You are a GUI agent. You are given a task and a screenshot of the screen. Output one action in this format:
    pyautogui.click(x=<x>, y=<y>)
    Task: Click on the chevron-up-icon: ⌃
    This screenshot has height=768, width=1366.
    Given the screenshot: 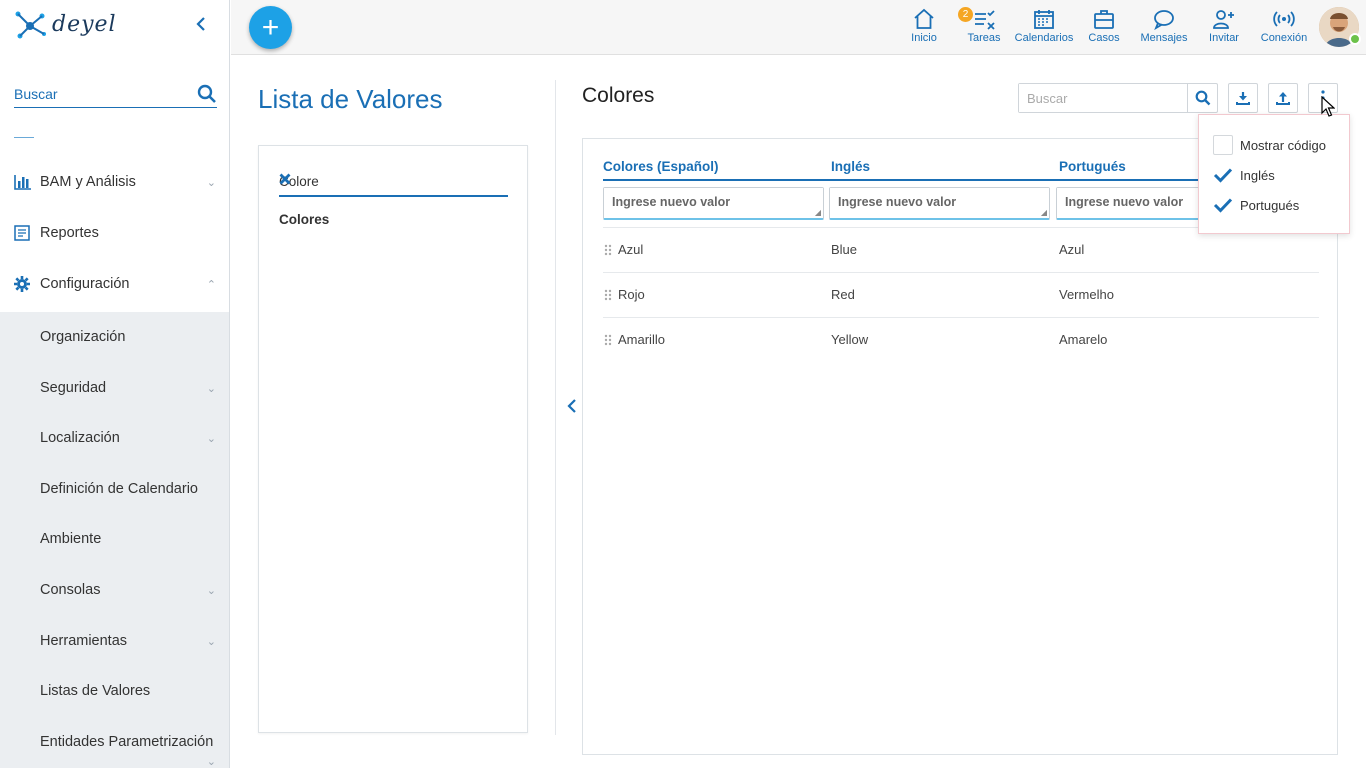 What is the action you would take?
    pyautogui.click(x=211, y=284)
    